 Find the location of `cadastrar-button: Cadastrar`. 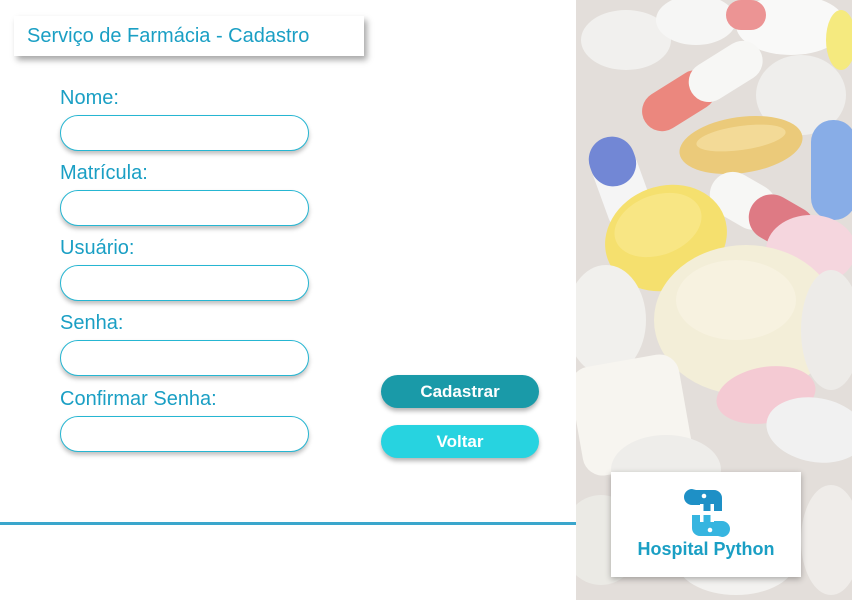

cadastrar-button: Cadastrar is located at coordinates (460, 391).